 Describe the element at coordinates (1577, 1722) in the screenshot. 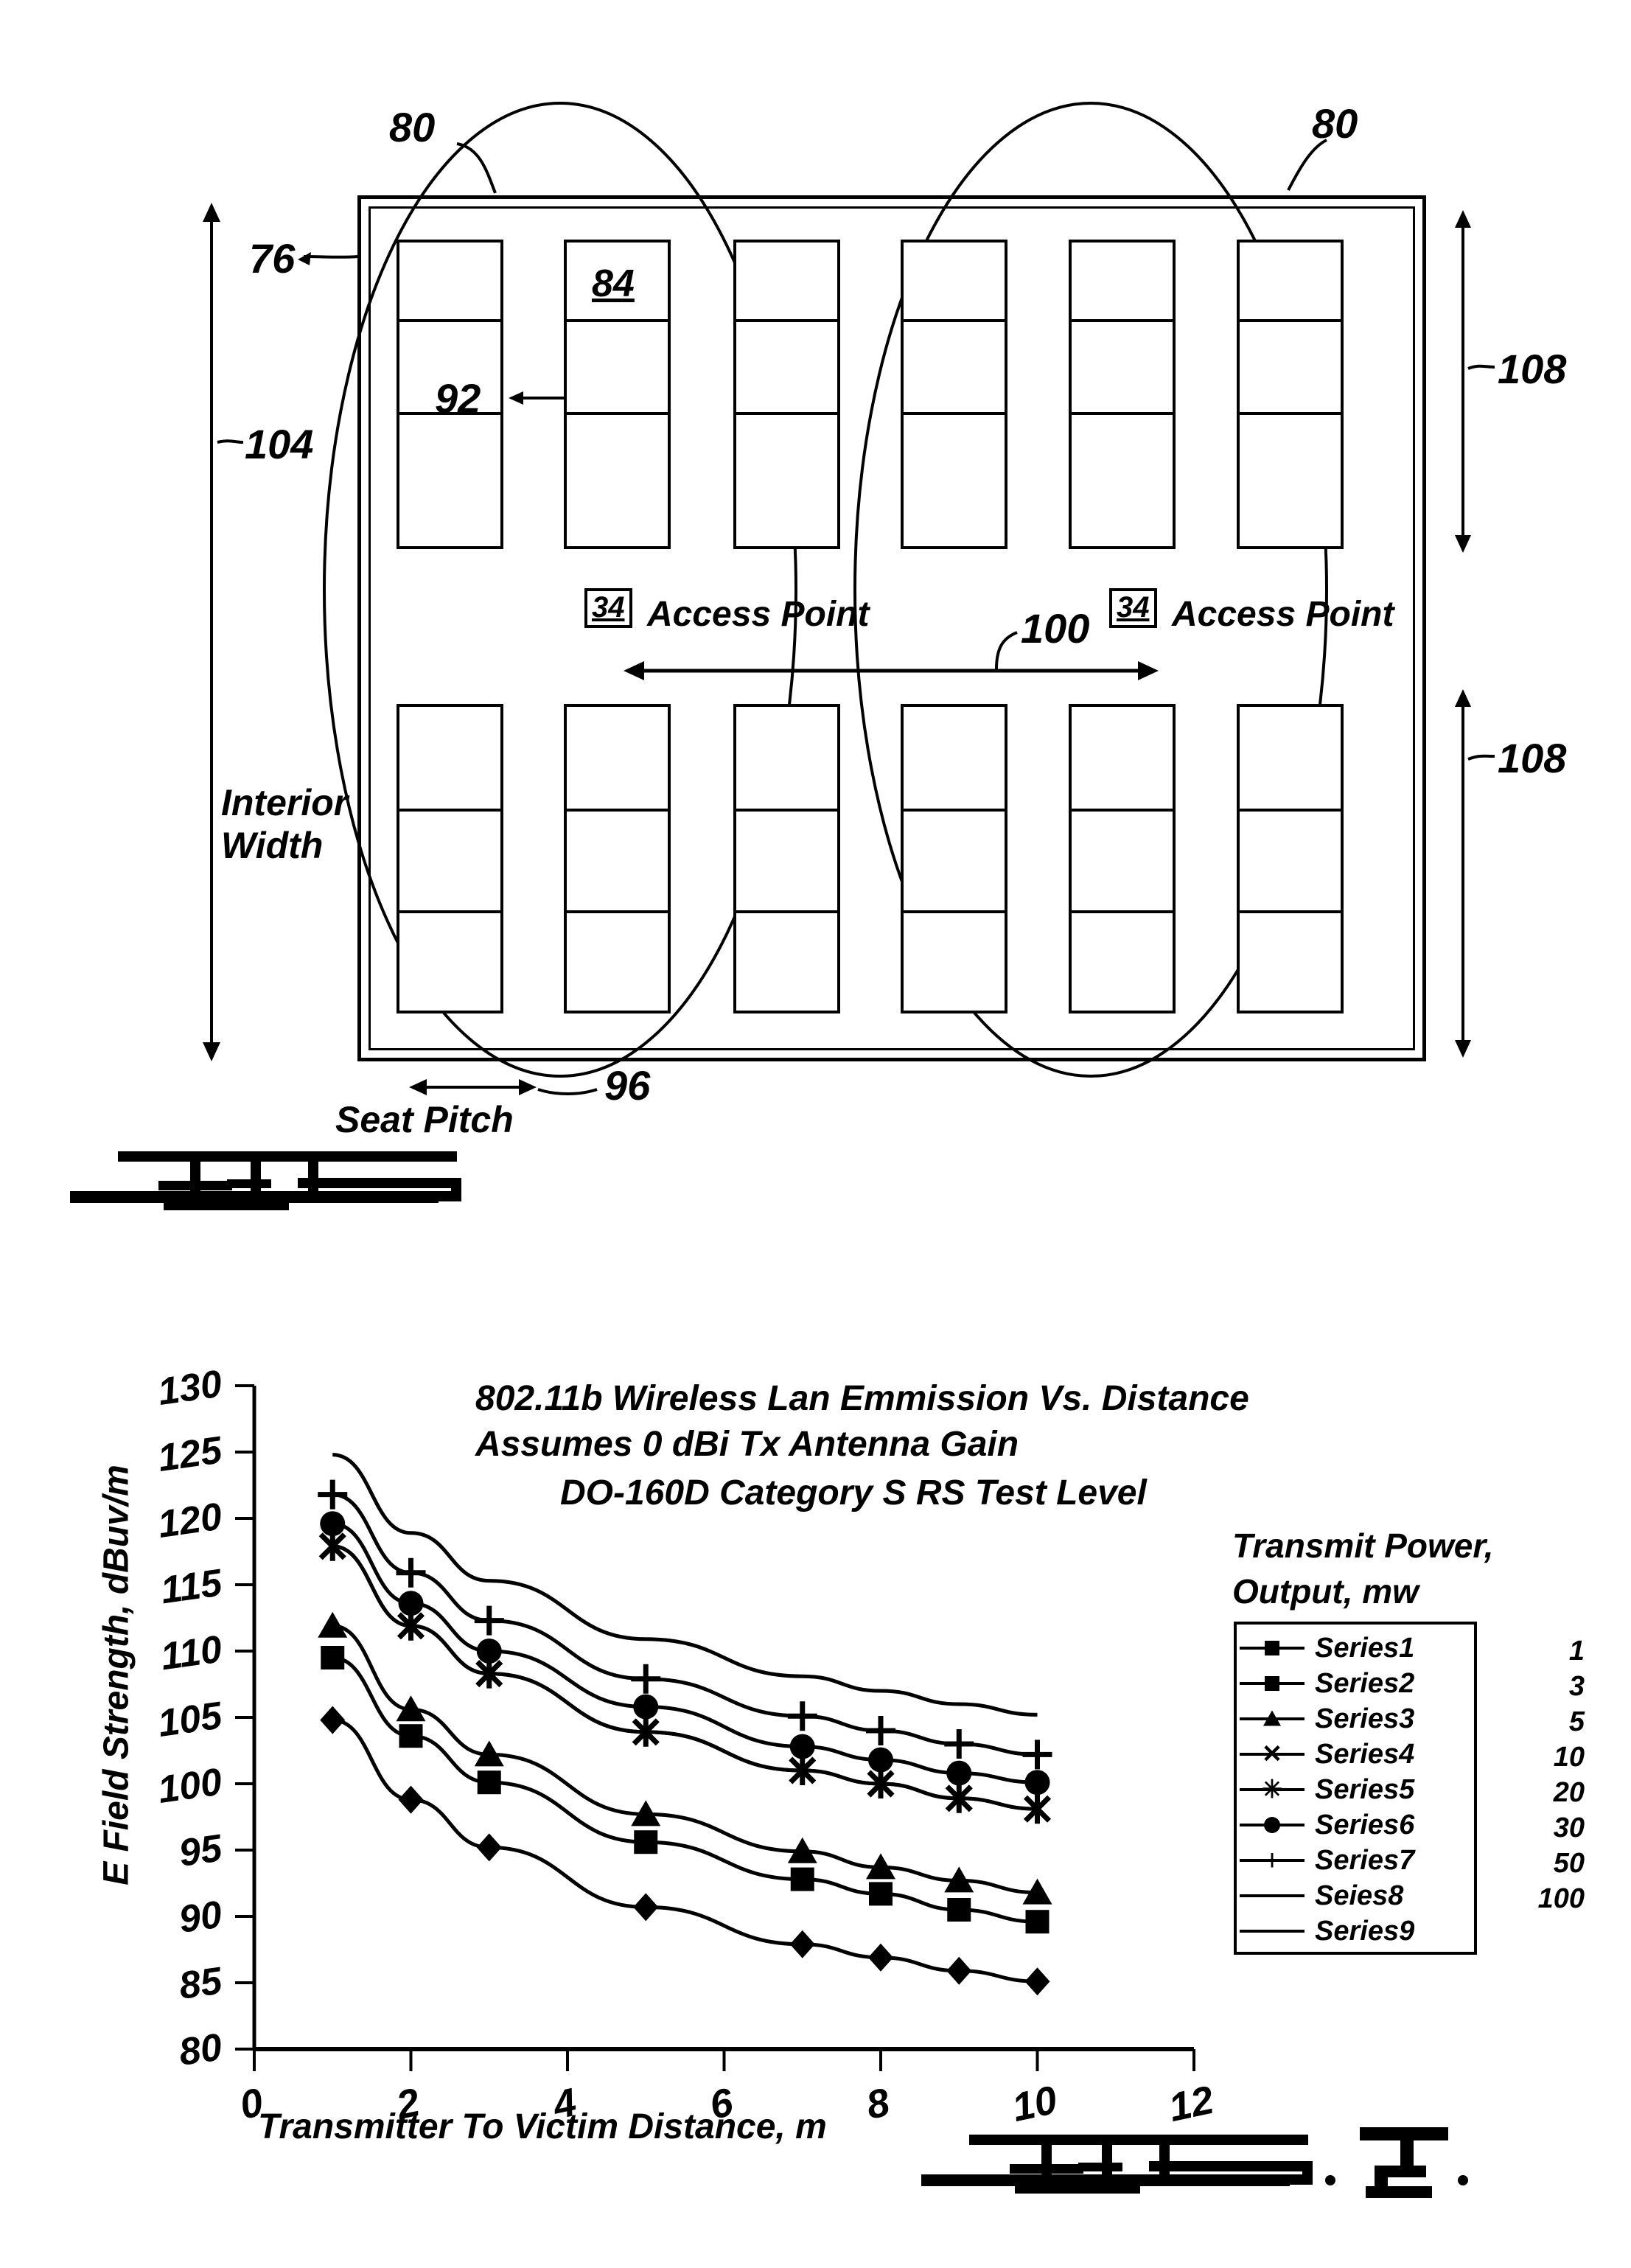

I see `legend-power-value: 5` at that location.